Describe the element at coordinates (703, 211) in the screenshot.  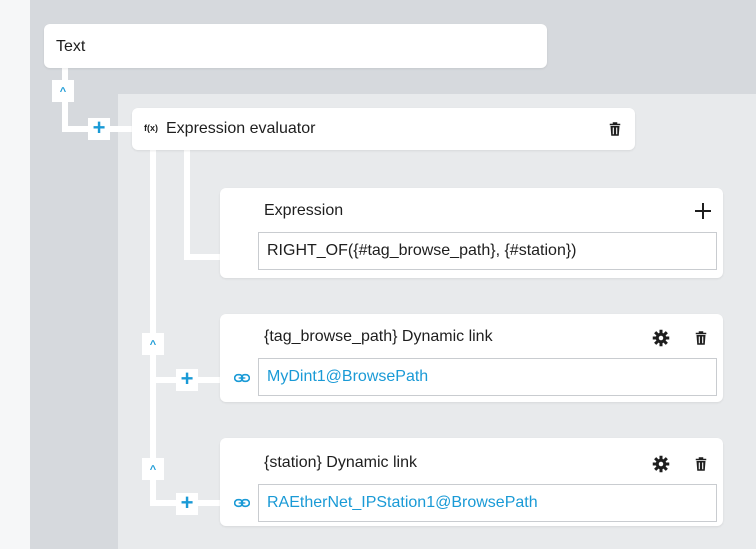
I see `plus-icon` at that location.